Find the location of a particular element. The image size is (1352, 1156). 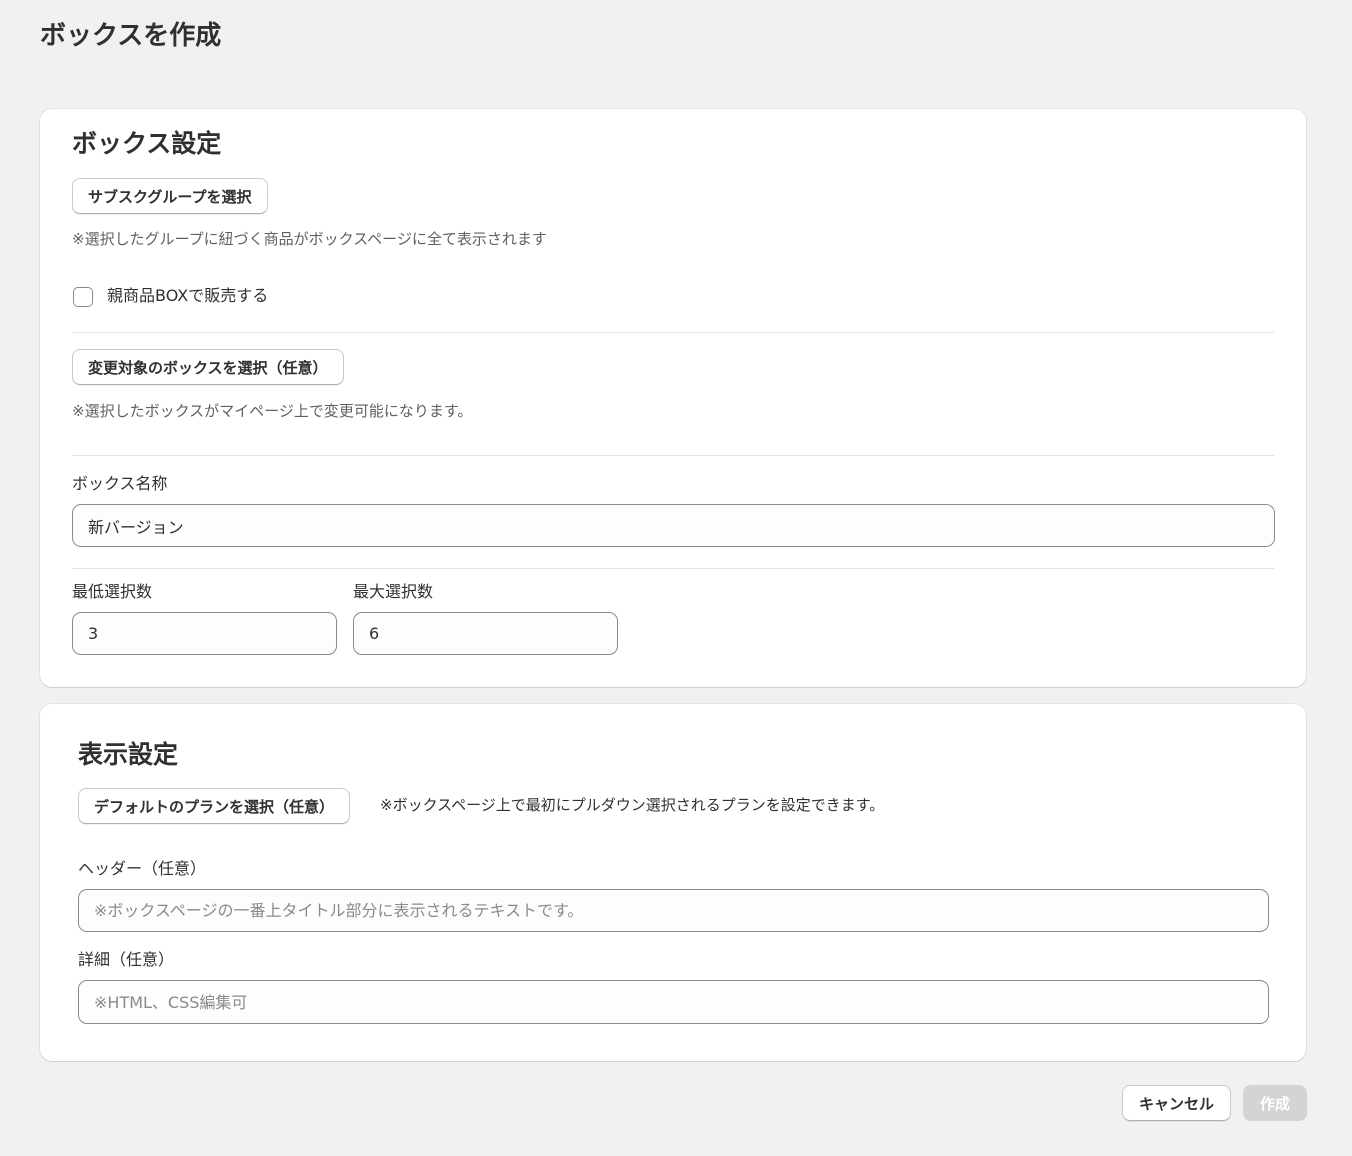

min-select-label: 最低選択数 is located at coordinates (112, 591).